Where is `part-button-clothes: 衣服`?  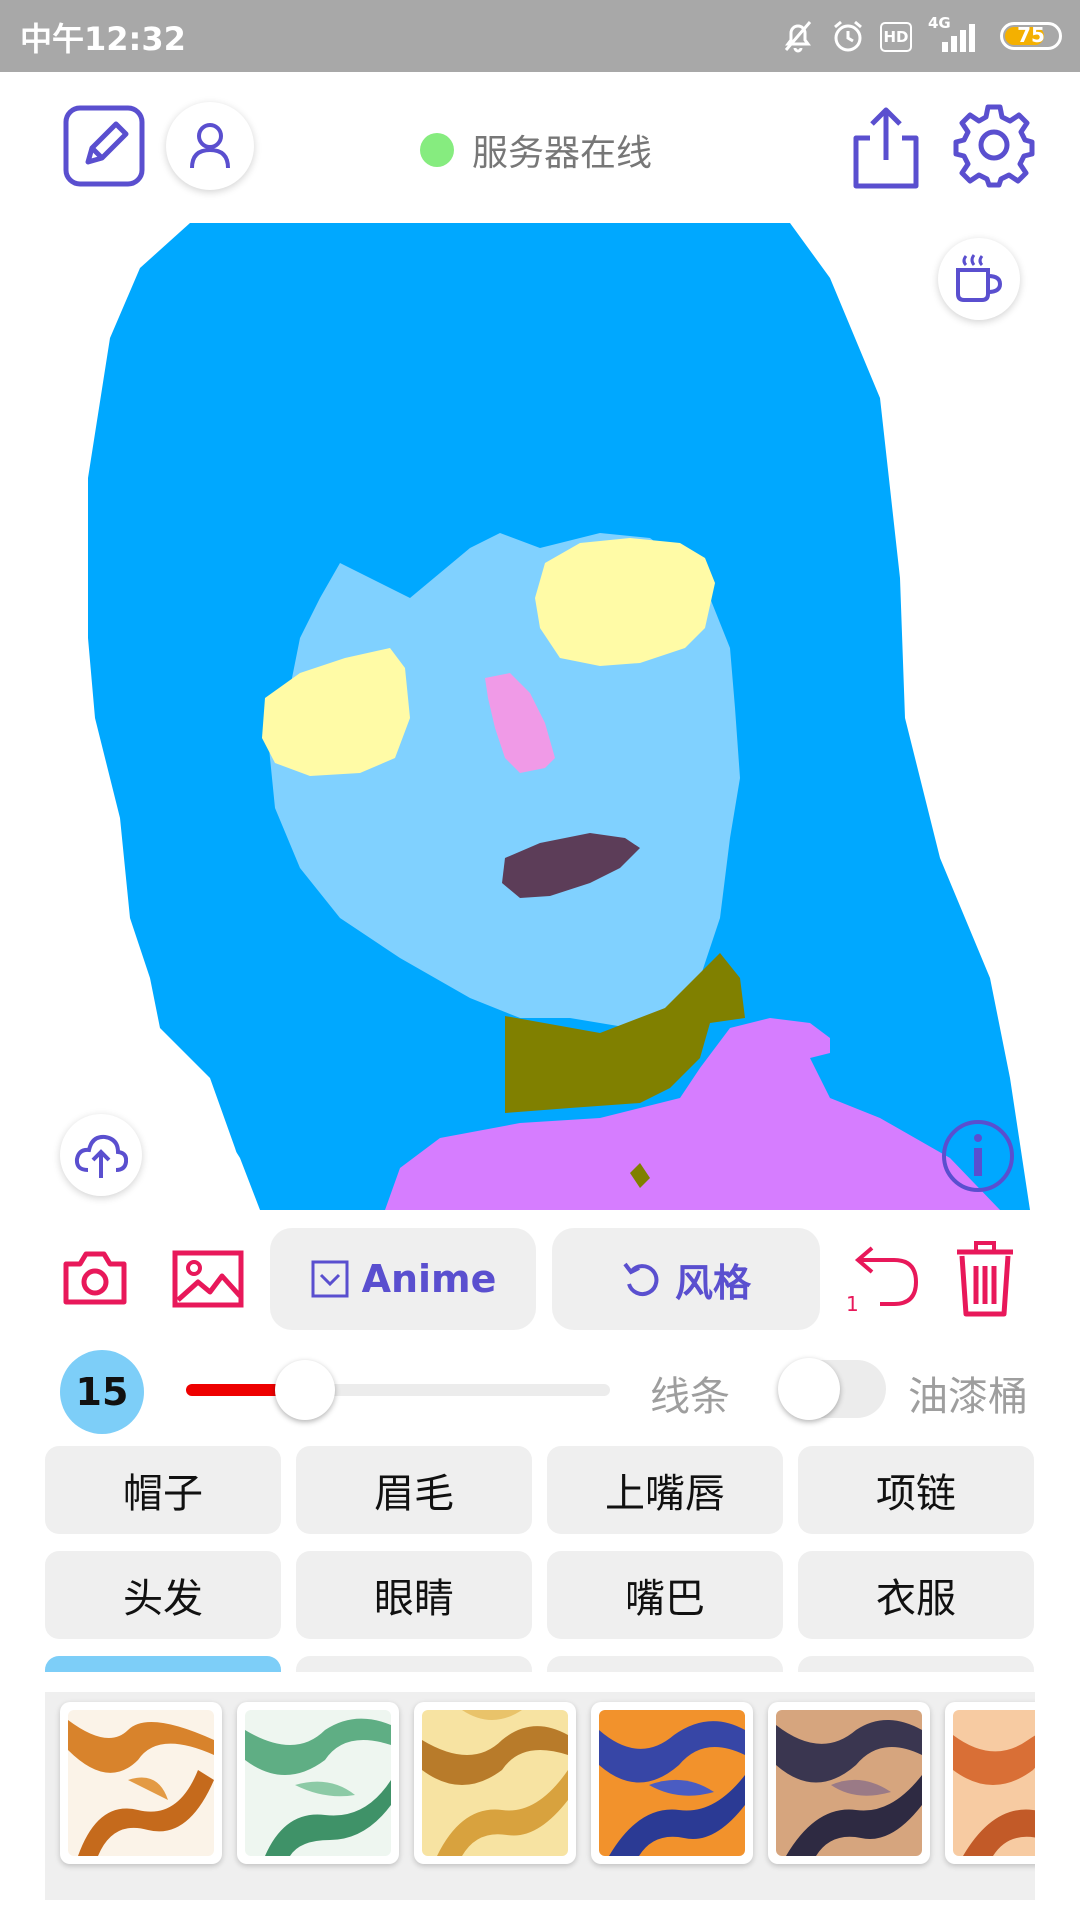
part-button-clothes: 衣服 is located at coordinates (916, 1595).